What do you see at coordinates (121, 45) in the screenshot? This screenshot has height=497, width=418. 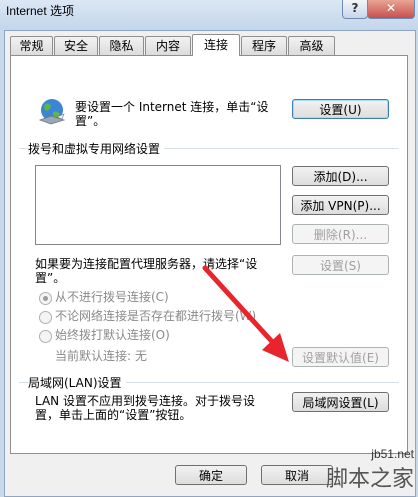 I see `tab-privacy: 隐私` at bounding box center [121, 45].